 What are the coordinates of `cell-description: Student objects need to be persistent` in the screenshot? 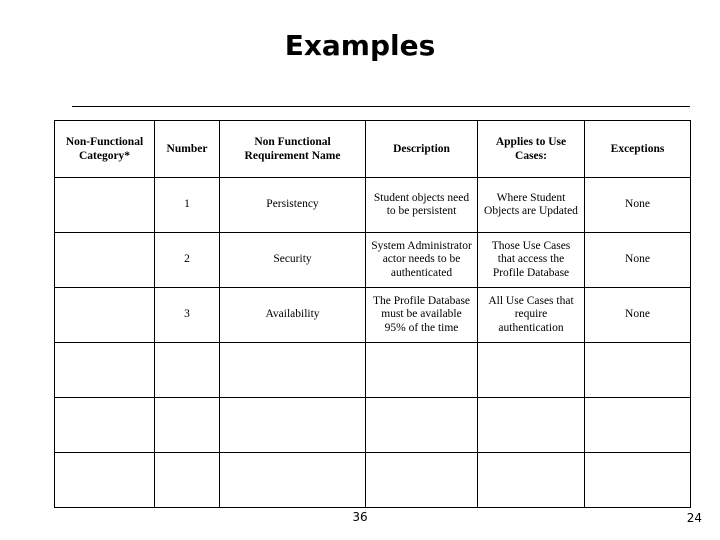 It's located at (421, 205).